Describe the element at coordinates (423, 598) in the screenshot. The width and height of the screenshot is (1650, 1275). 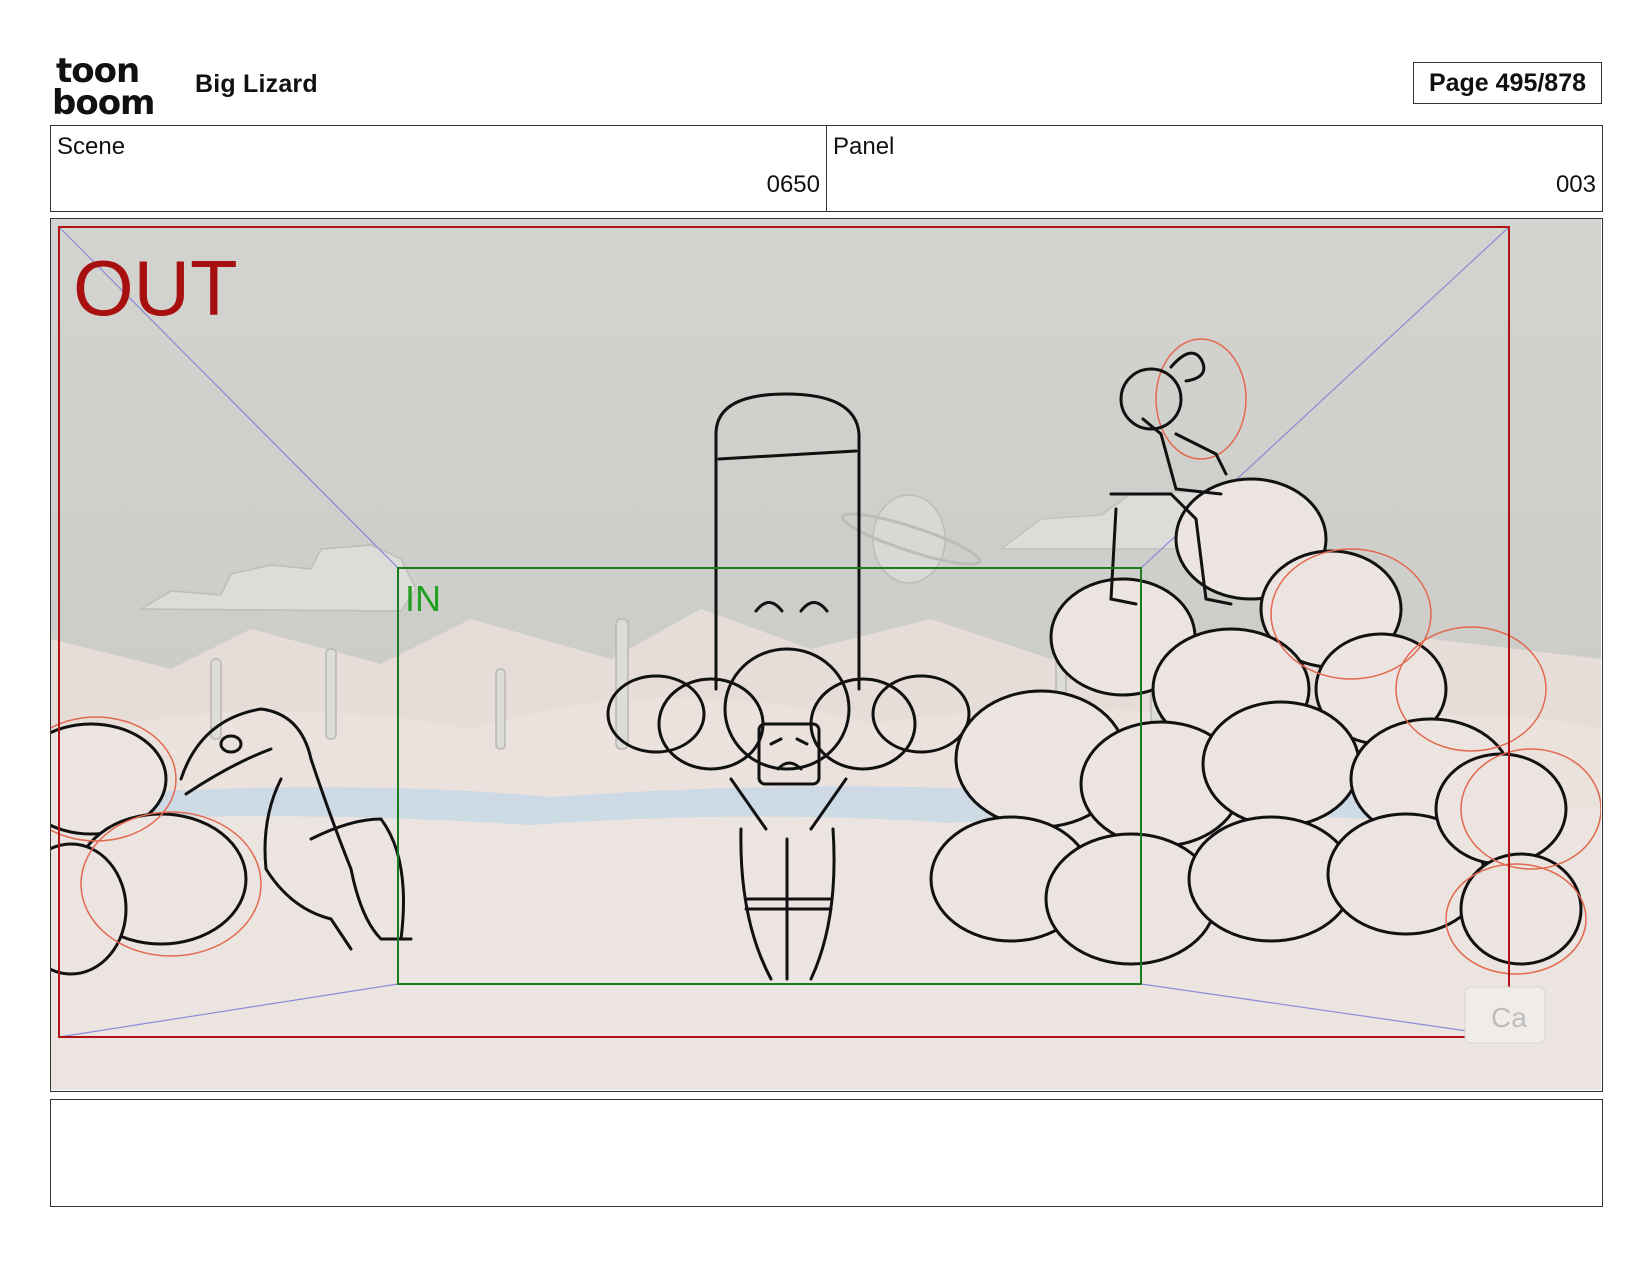
I see `in-frame-label: IN` at that location.